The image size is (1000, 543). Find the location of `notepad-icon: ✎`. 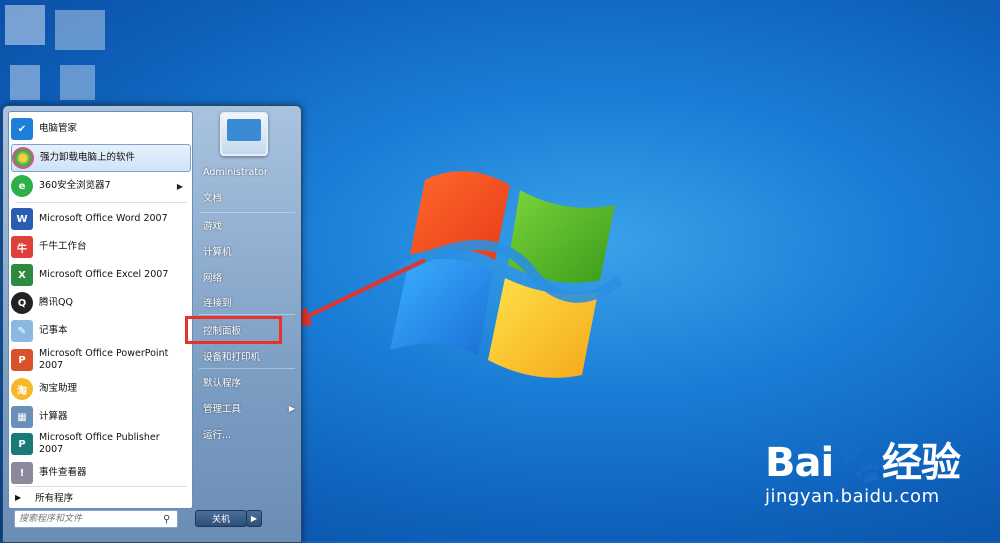

notepad-icon: ✎ is located at coordinates (22, 331).